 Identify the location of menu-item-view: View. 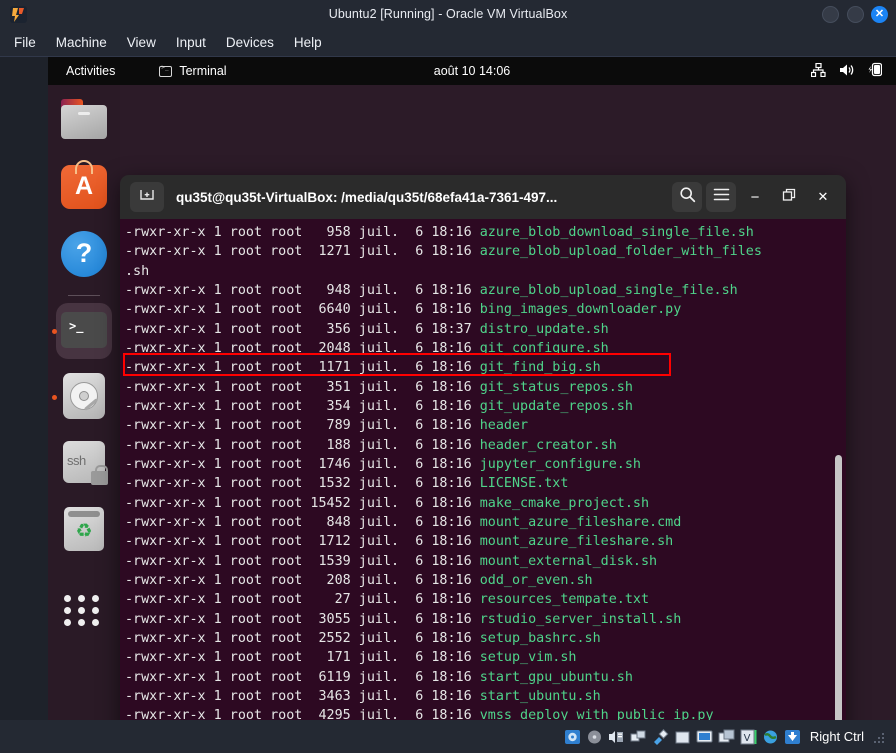
(141, 42).